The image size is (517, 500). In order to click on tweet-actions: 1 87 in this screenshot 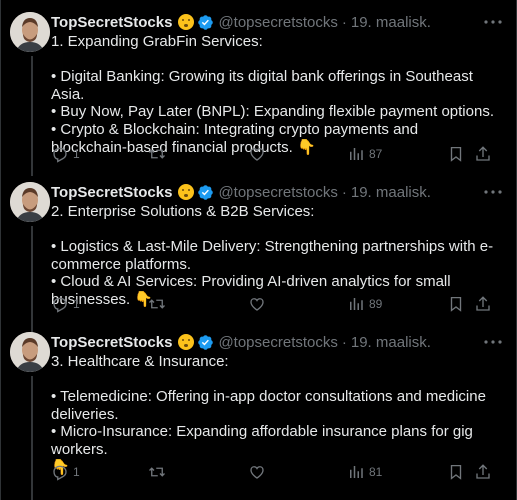, I will do `click(274, 154)`.